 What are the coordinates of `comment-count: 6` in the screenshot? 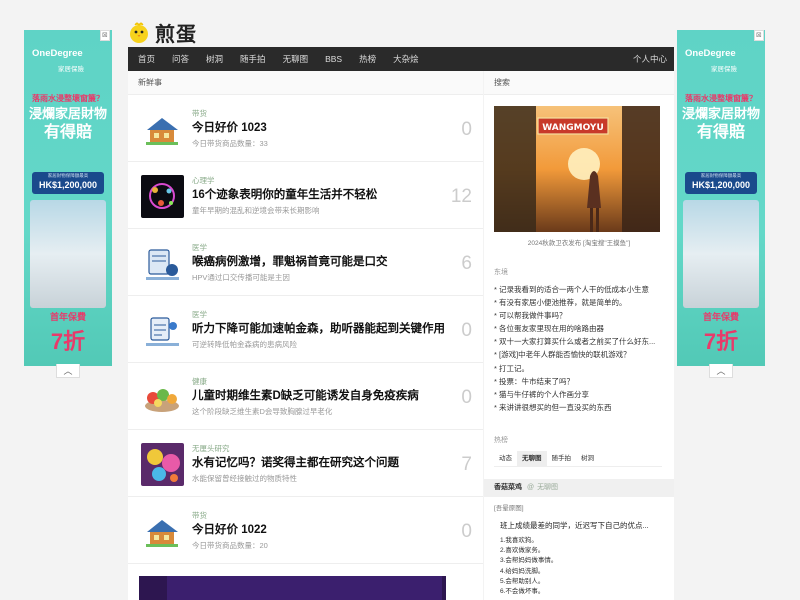 It's located at (466, 264).